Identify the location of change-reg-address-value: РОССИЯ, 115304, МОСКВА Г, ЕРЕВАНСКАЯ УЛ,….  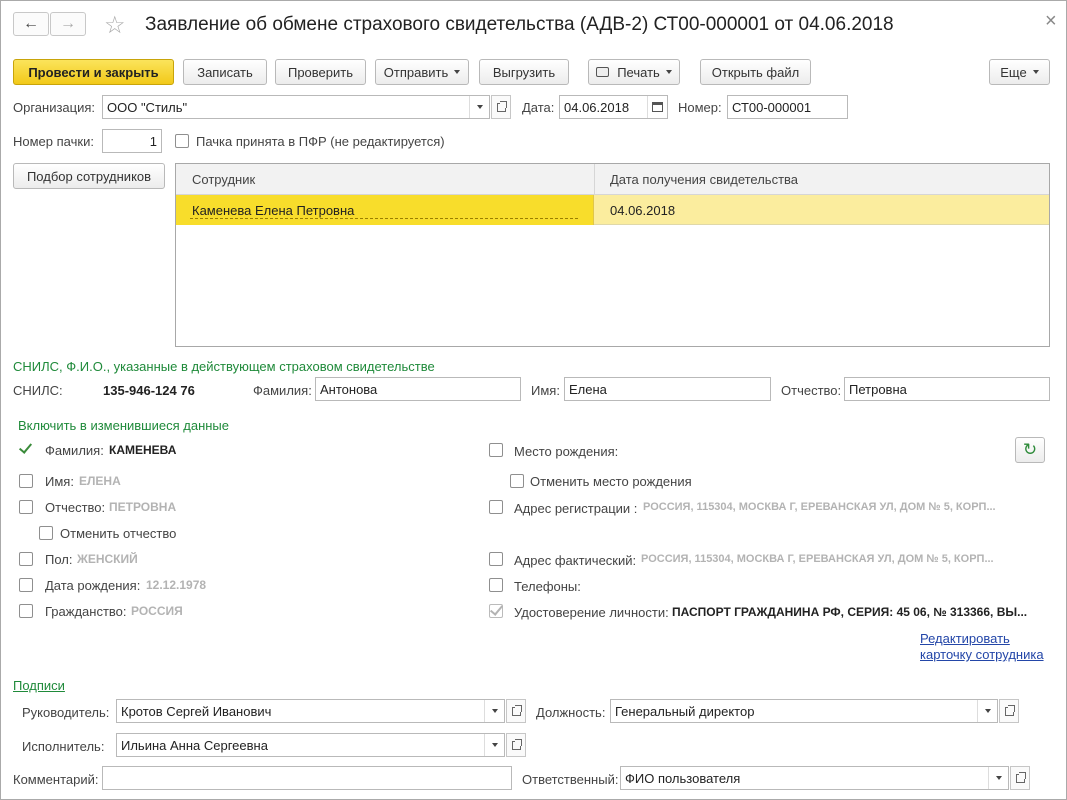
(819, 507).